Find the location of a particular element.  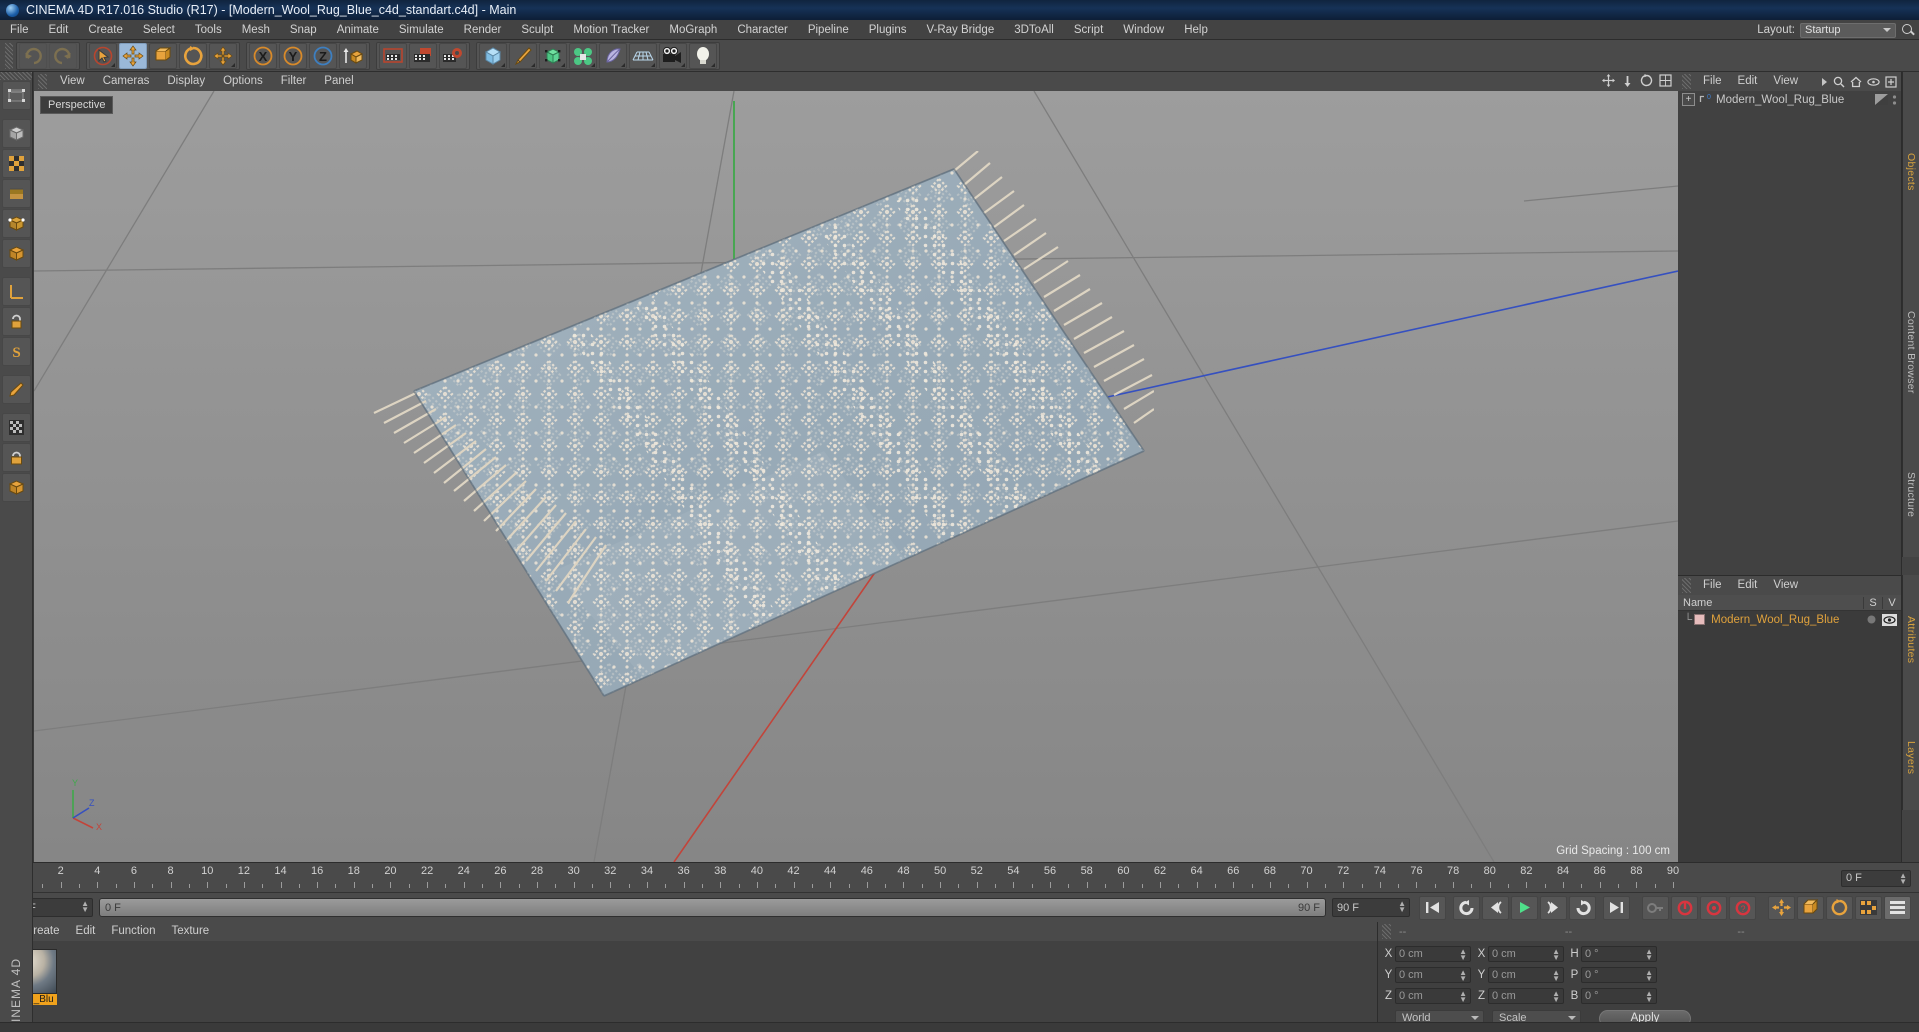

keyframe-selection-button is located at coordinates (1713, 907).